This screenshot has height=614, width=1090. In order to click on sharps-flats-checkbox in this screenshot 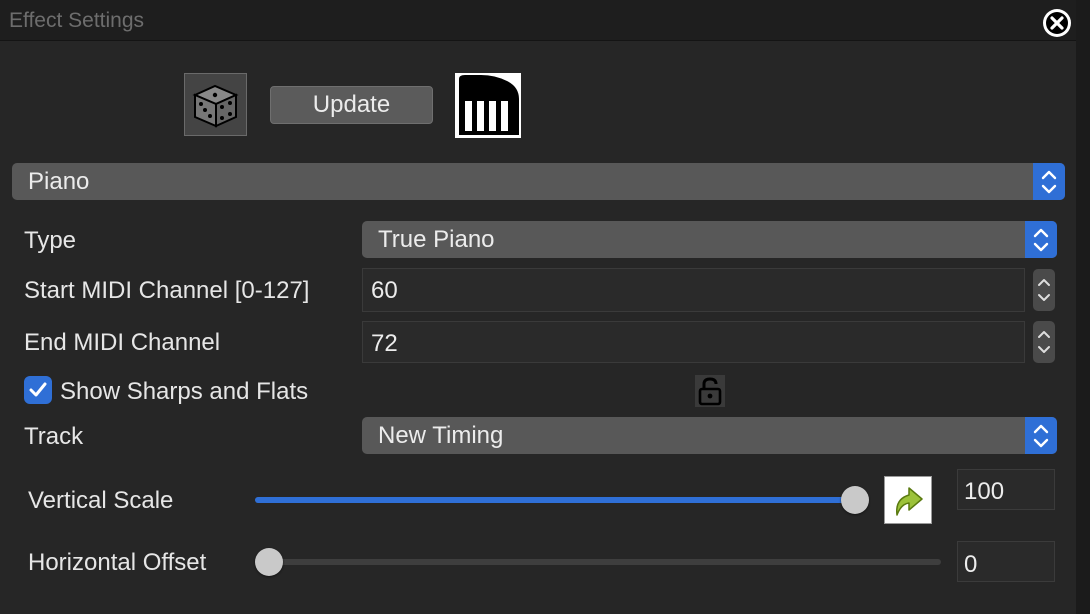, I will do `click(38, 390)`.